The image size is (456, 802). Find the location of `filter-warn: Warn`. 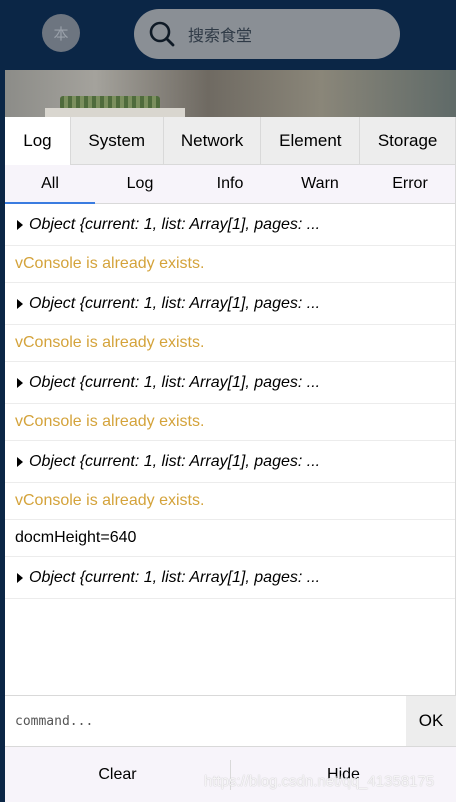

filter-warn: Warn is located at coordinates (320, 184).